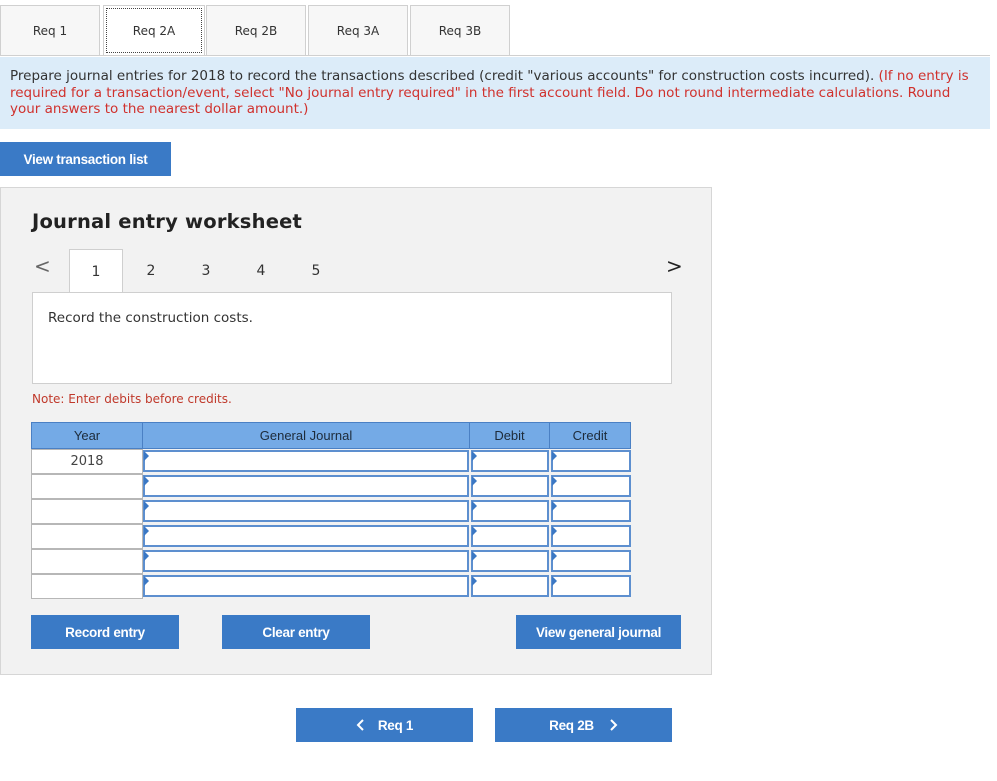 This screenshot has height=781, width=997. I want to click on tab-req-3b: Req 3B, so click(460, 30).